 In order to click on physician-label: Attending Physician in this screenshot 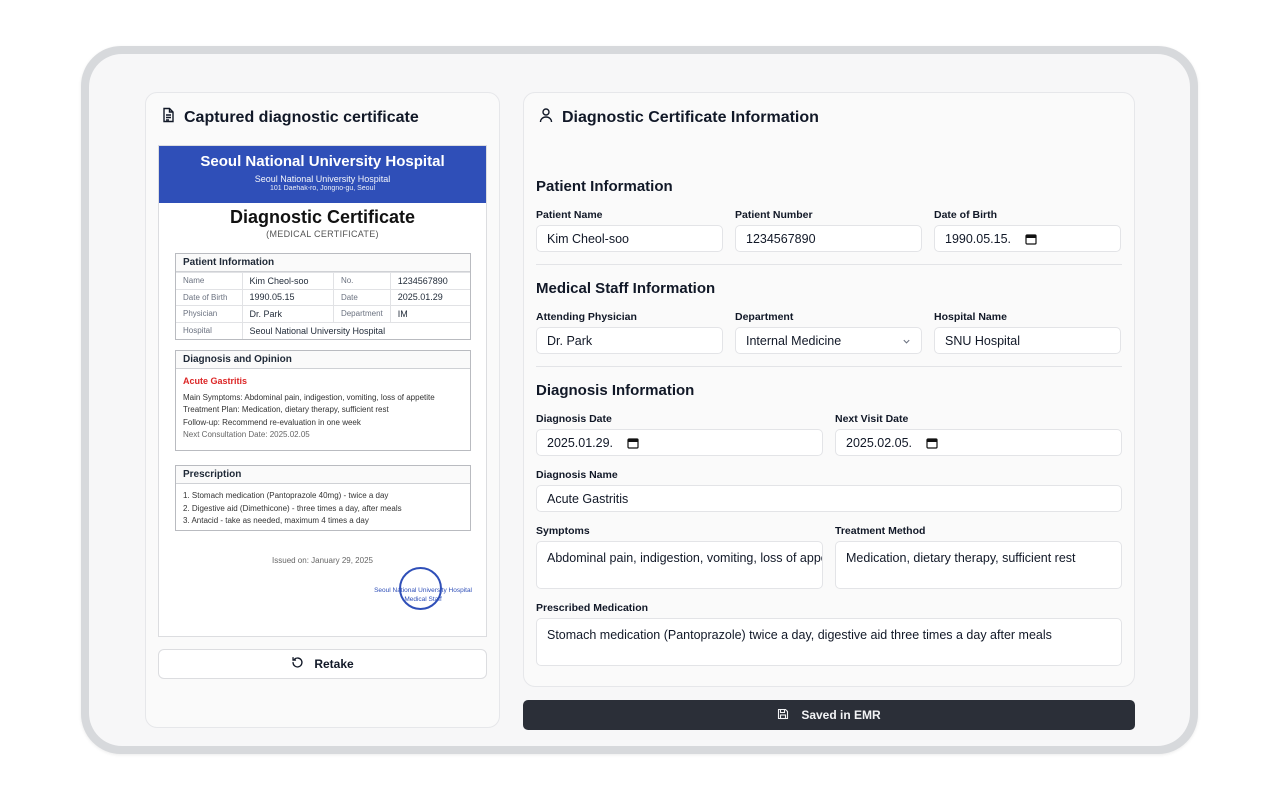, I will do `click(586, 317)`.